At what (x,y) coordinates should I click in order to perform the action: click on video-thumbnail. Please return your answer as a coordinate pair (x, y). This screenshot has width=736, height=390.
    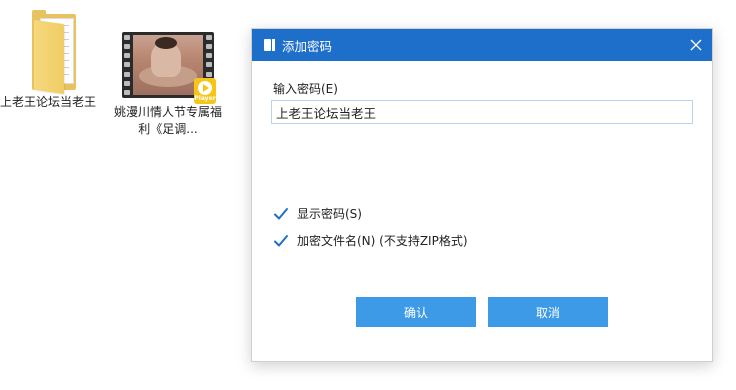
    Looking at the image, I should click on (168, 65).